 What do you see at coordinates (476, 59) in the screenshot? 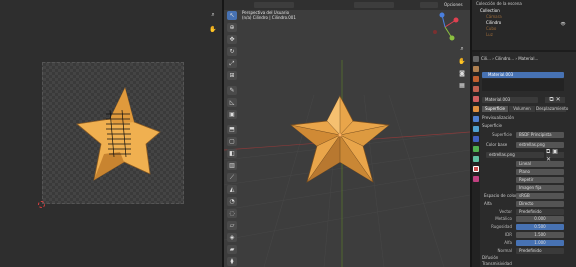
I see `tool-tab-icon` at bounding box center [476, 59].